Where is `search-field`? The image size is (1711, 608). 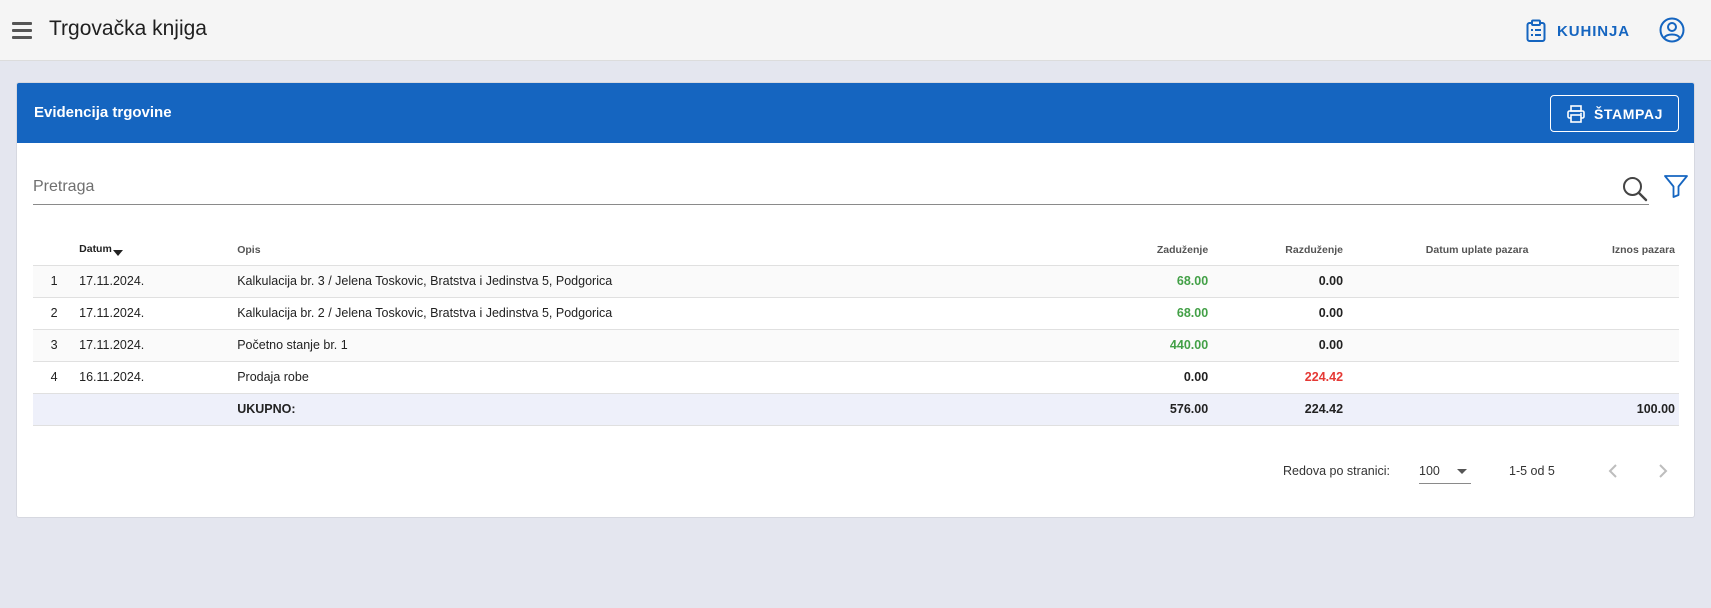
search-field is located at coordinates (841, 188).